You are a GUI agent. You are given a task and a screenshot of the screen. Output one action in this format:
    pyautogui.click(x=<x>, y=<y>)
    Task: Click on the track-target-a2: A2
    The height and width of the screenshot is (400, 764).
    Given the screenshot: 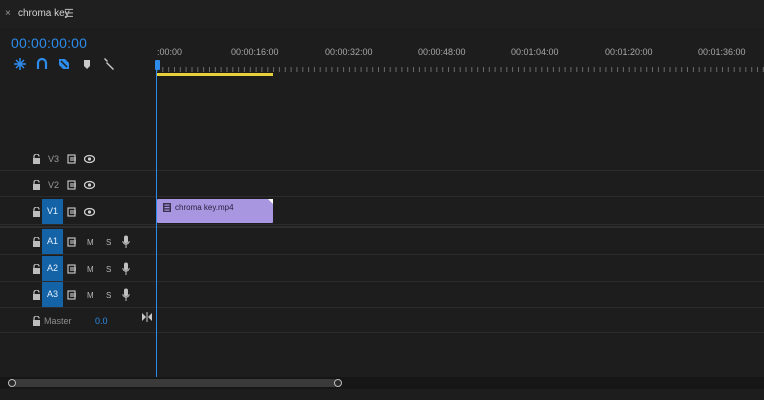 What is the action you would take?
    pyautogui.click(x=52, y=268)
    